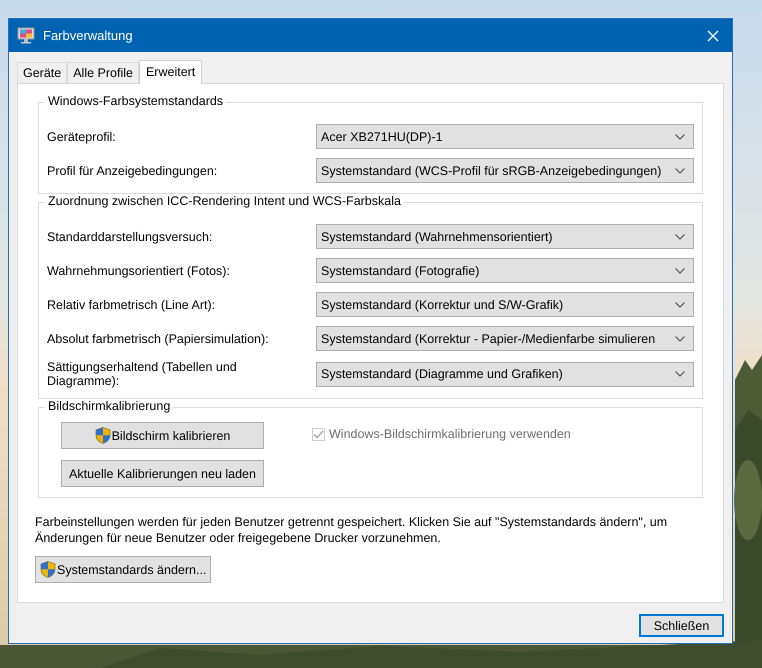  I want to click on group-title: Bildschirmkalibrierung, so click(109, 406).